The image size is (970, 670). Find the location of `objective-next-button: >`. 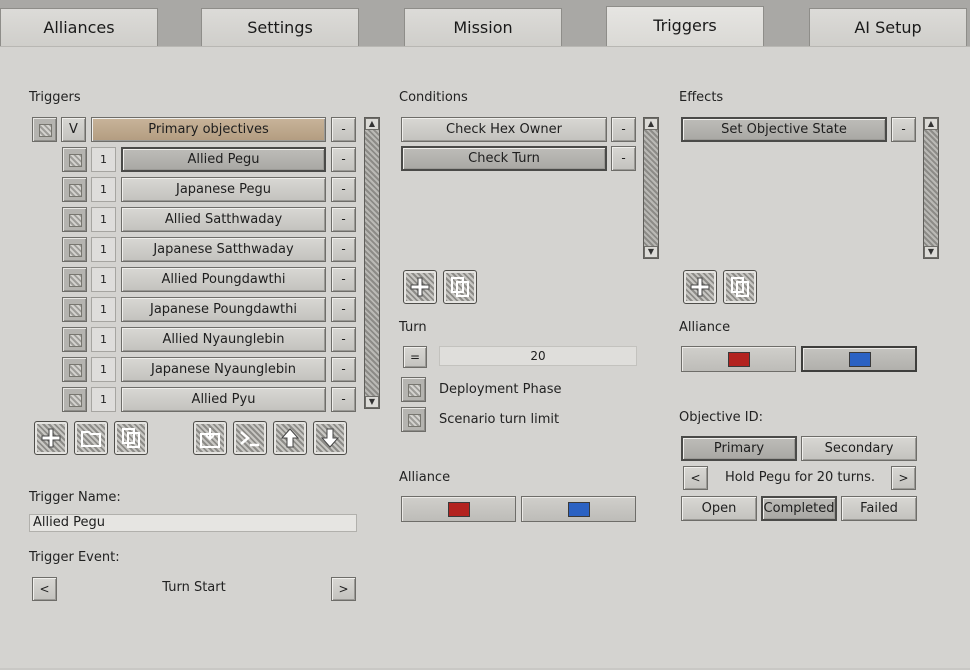

objective-next-button: > is located at coordinates (903, 478).